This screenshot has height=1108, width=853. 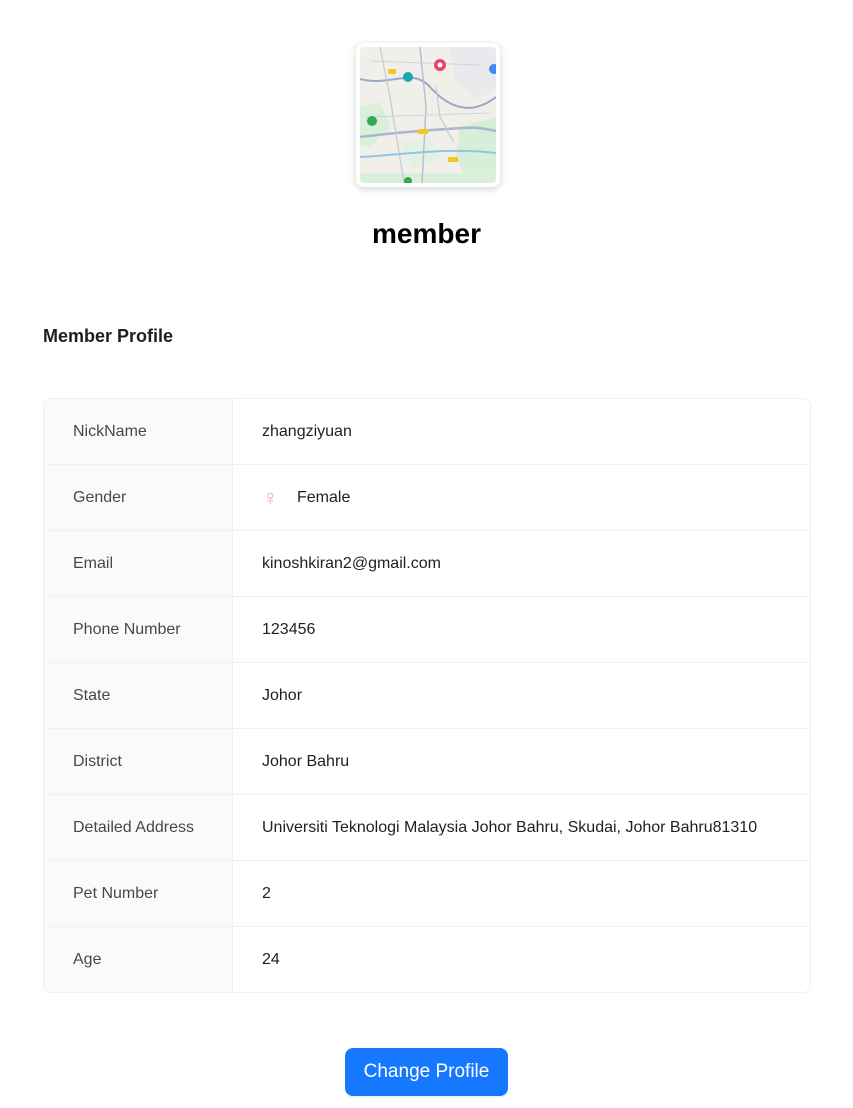 I want to click on table-row: NickName zhangziyuan, so click(x=427, y=432).